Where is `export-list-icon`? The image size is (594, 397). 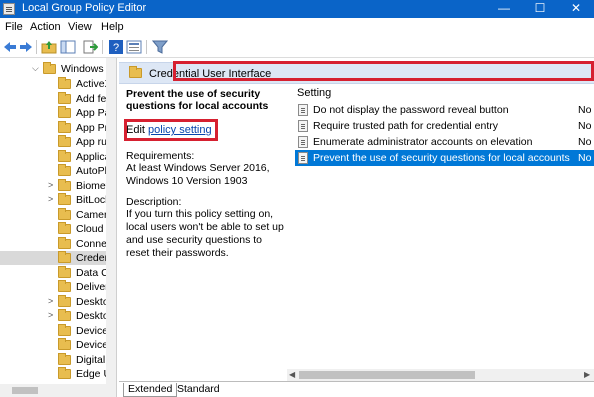
export-list-icon is located at coordinates (90, 47).